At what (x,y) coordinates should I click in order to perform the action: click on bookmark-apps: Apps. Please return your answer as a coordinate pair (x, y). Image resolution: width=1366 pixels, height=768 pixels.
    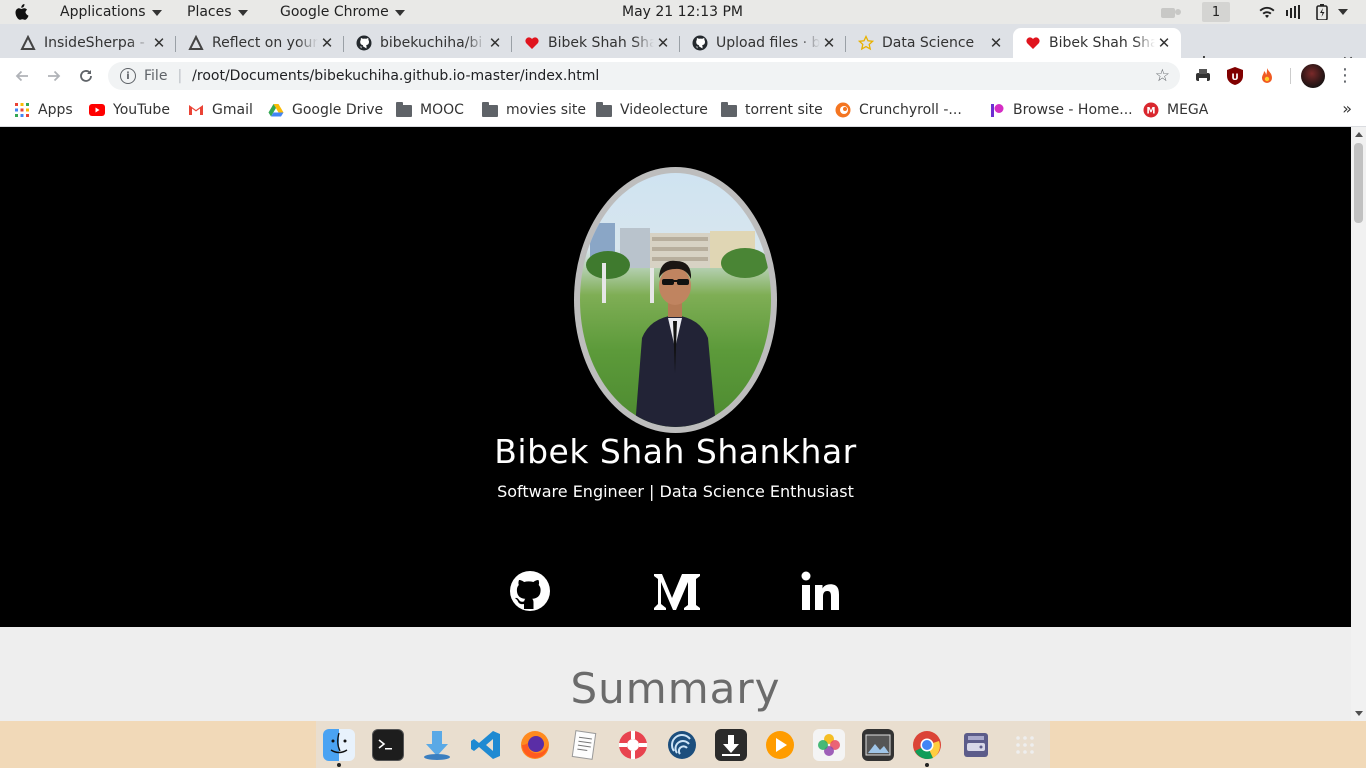
    Looking at the image, I should click on (43, 110).